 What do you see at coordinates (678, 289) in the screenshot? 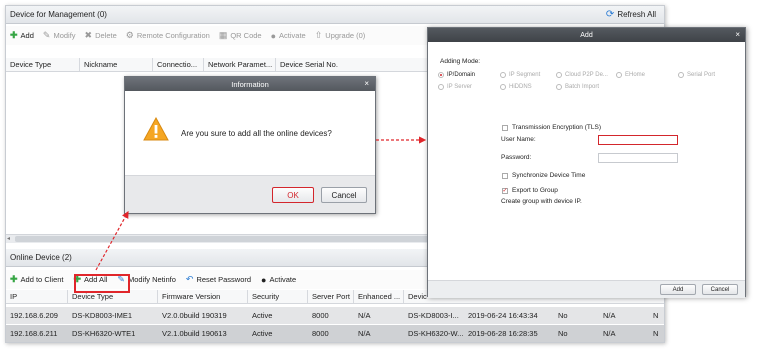
I see `add-confirm-button: Add` at bounding box center [678, 289].